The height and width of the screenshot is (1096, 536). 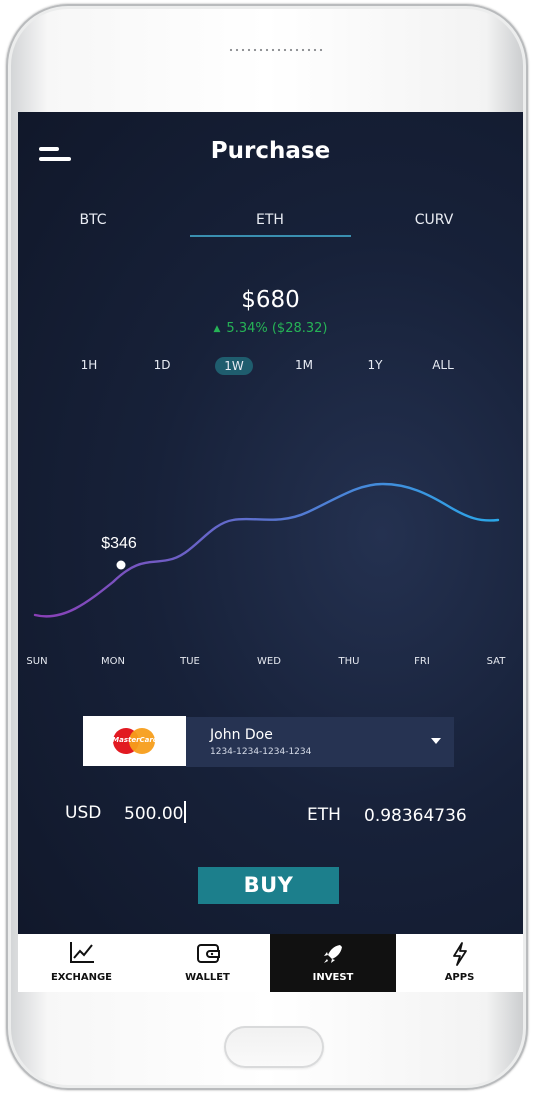 What do you see at coordinates (422, 661) in the screenshot?
I see `x-tick-fri: FRI` at bounding box center [422, 661].